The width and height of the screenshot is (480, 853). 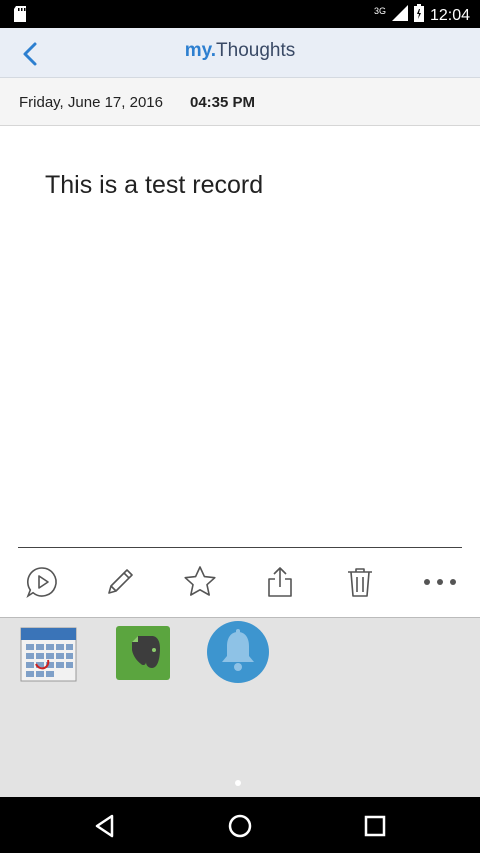 I want to click on system-nav-bar, so click(x=240, y=825).